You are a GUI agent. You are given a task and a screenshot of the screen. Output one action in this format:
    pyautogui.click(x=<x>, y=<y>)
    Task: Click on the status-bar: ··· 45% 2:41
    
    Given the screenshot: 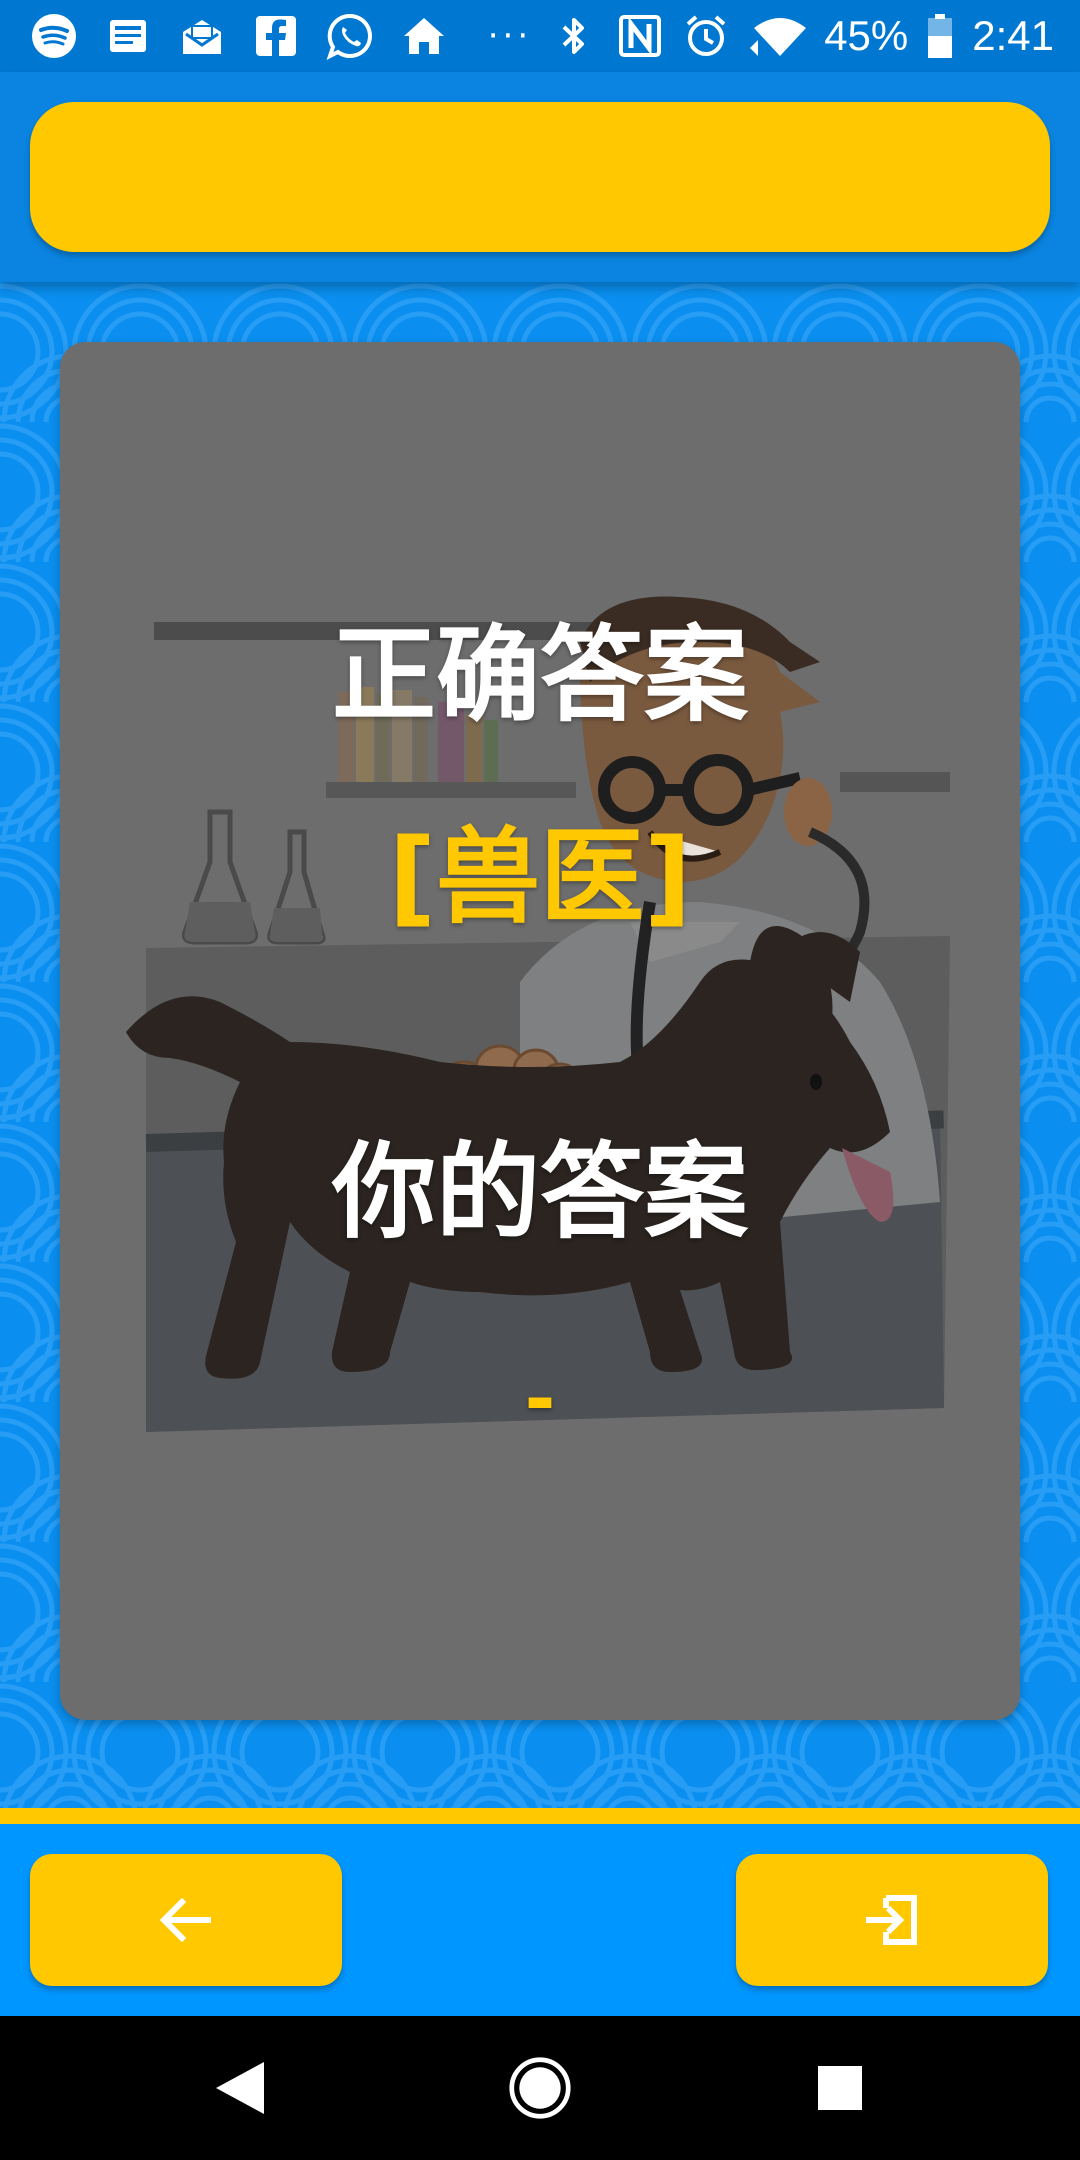 What is the action you would take?
    pyautogui.click(x=540, y=36)
    